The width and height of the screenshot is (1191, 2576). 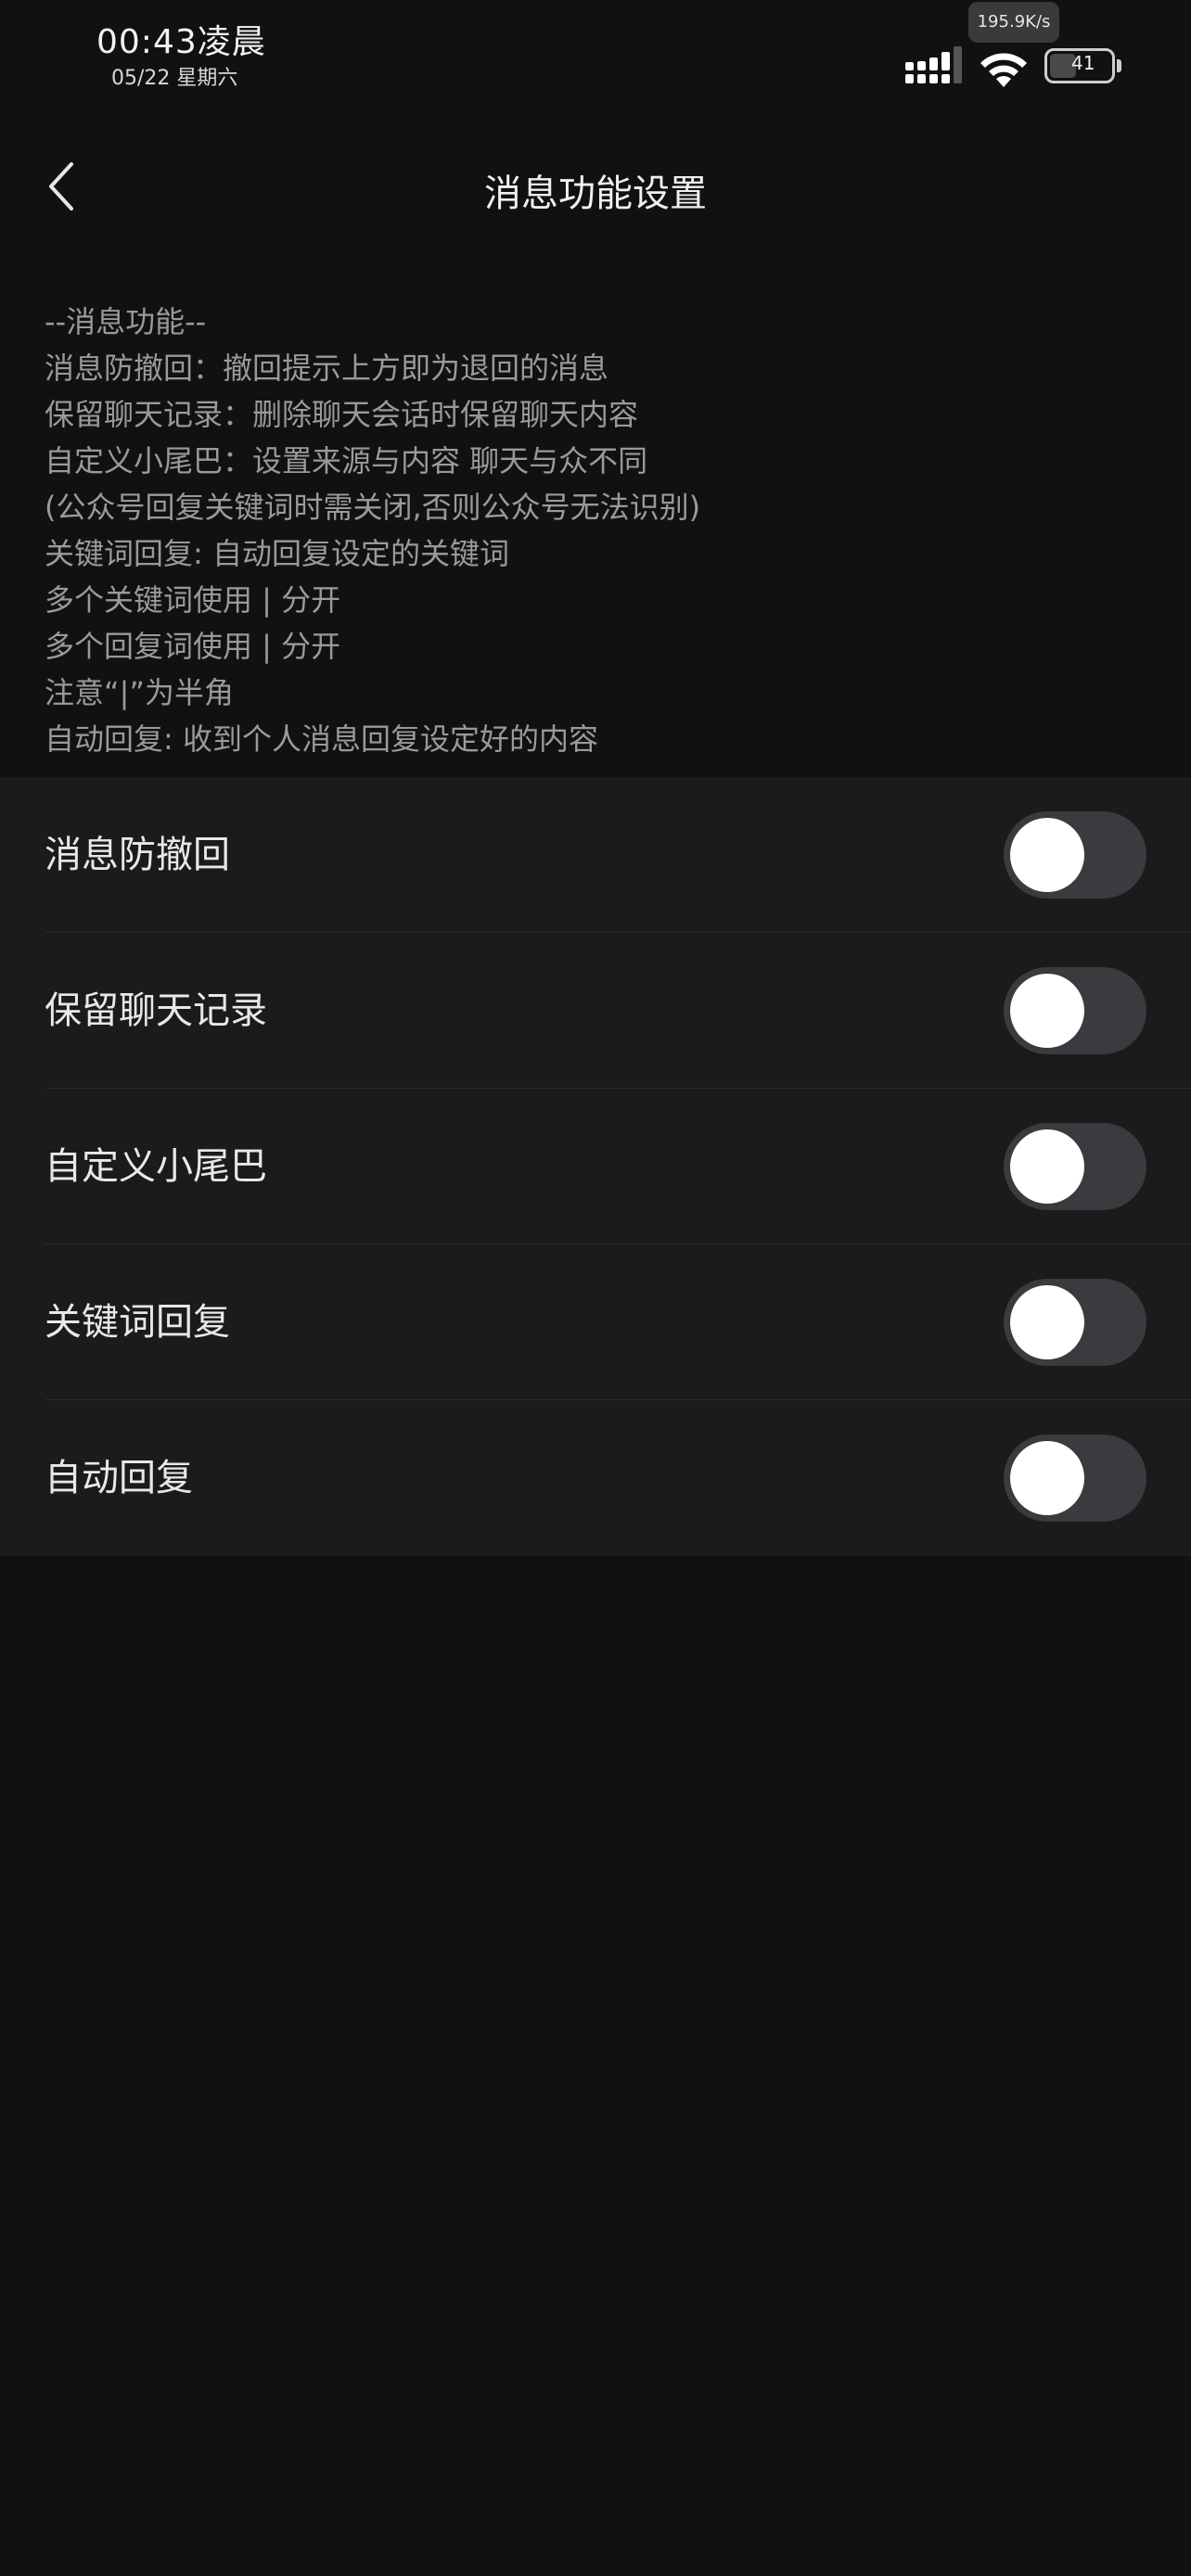 What do you see at coordinates (1083, 63) in the screenshot?
I see `battery-percent: 41` at bounding box center [1083, 63].